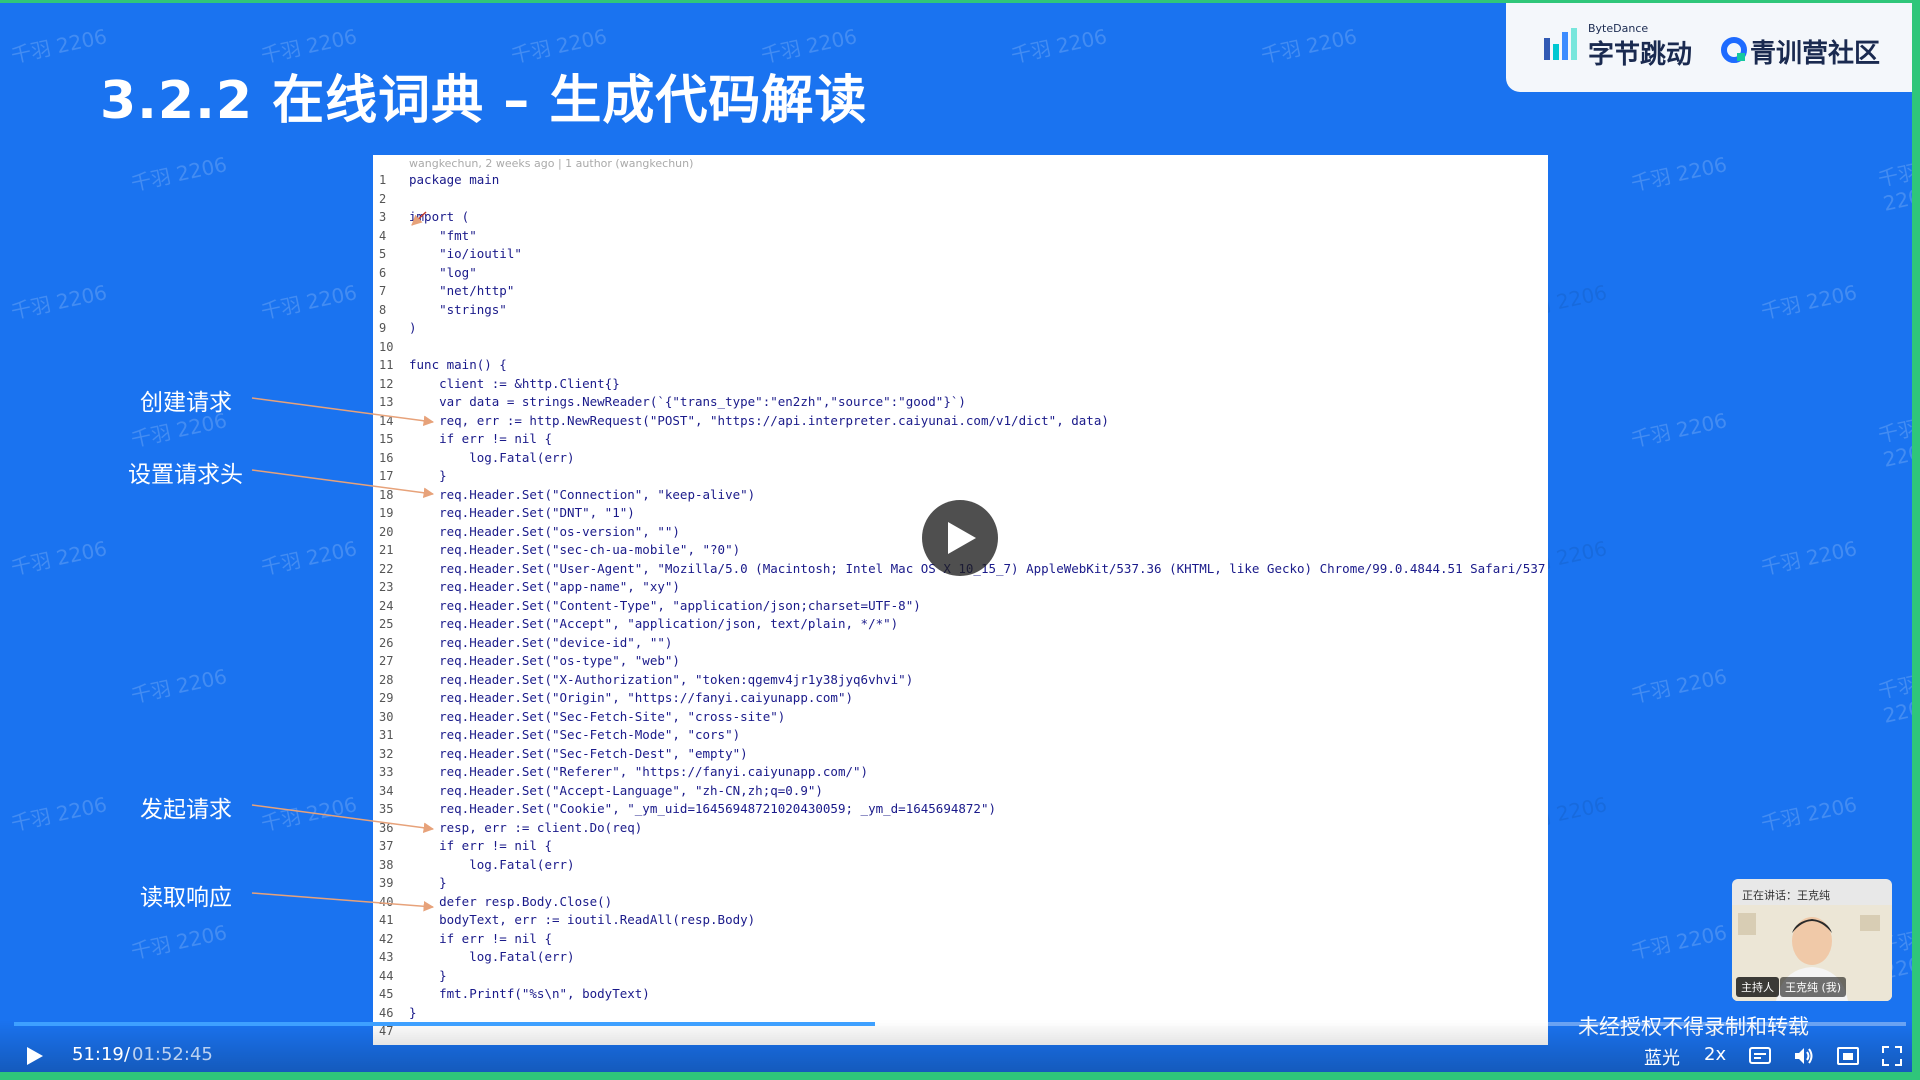  I want to click on speaking-label: 正在讲话：王克纯, so click(1786, 895).